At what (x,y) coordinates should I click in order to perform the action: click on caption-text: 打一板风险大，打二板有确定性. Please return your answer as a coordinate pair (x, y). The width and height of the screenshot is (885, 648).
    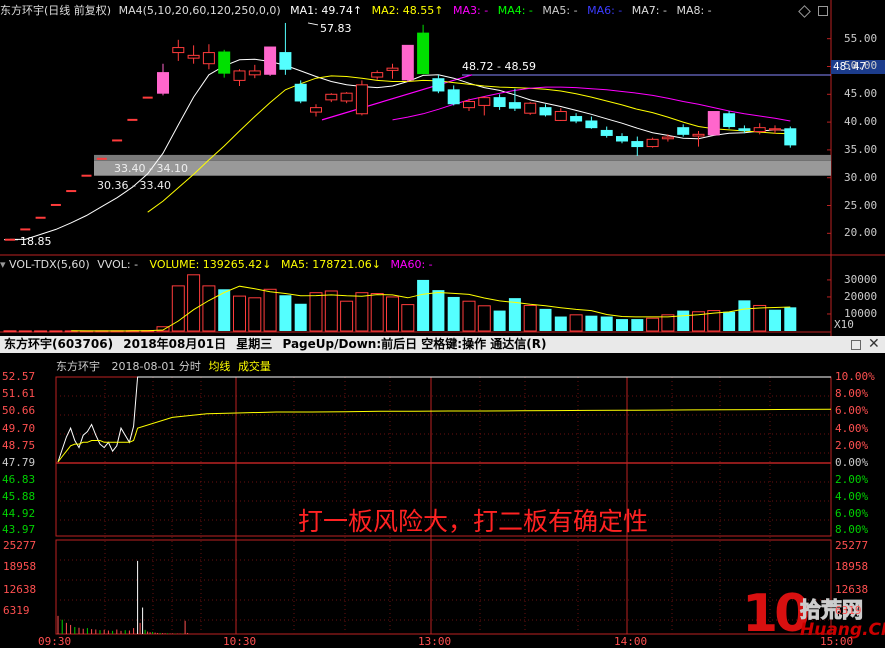
    Looking at the image, I should click on (473, 521).